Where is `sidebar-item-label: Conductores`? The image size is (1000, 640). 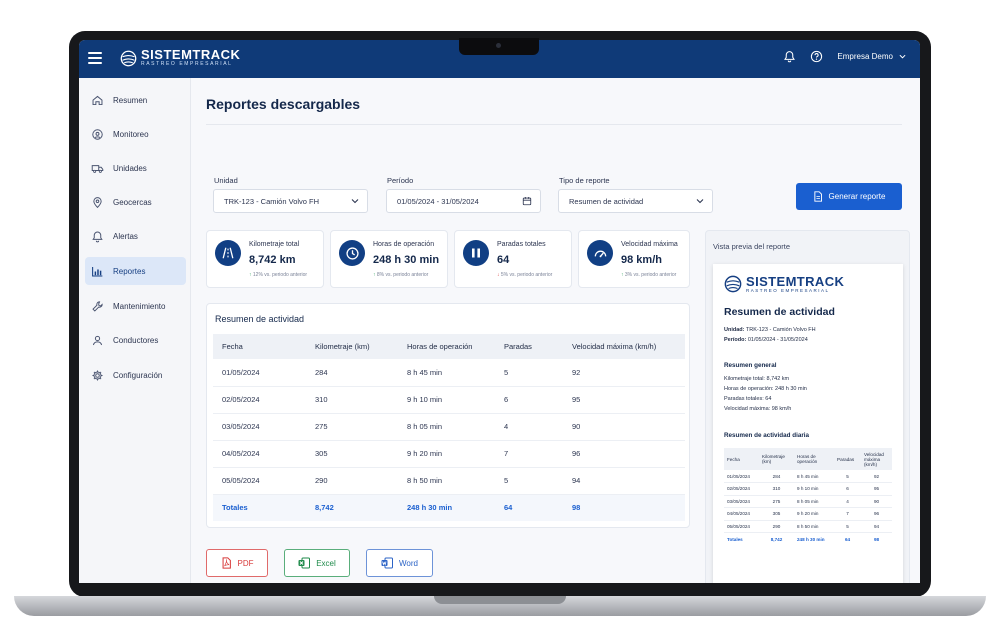 sidebar-item-label: Conductores is located at coordinates (136, 340).